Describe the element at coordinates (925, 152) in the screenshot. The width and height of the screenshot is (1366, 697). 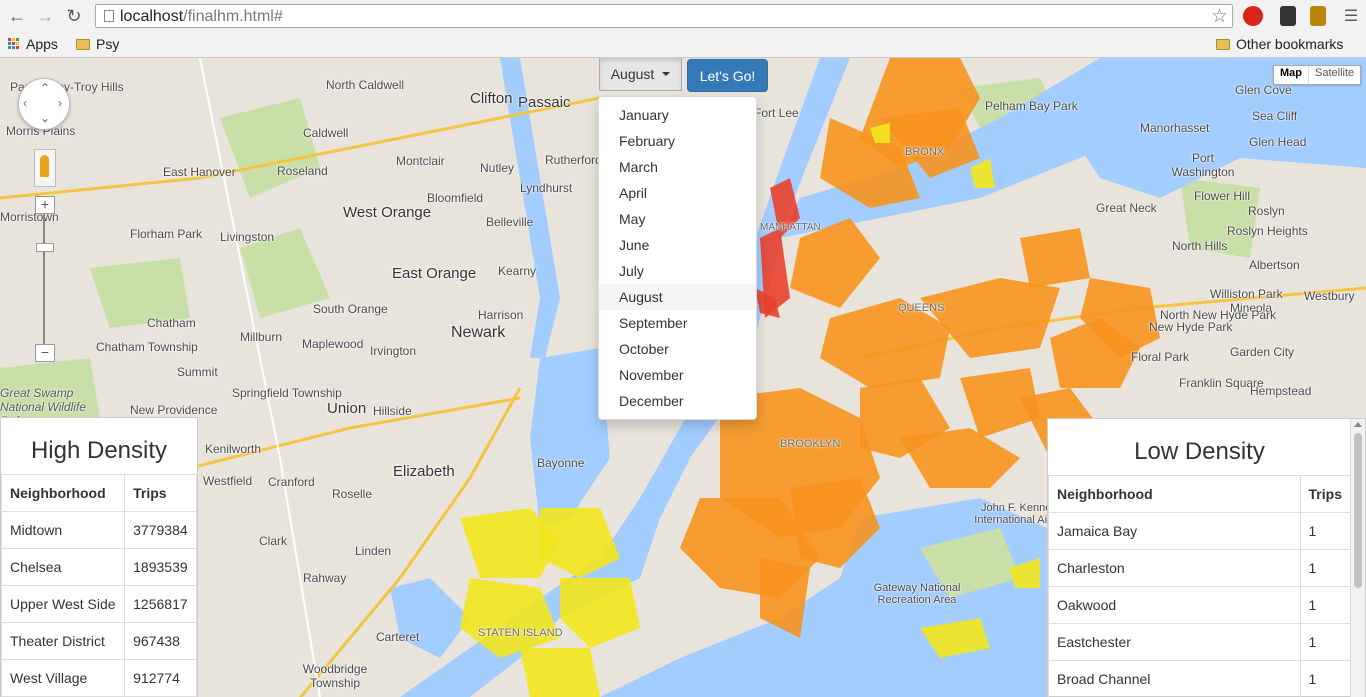
I see `map-label: Bronx` at that location.